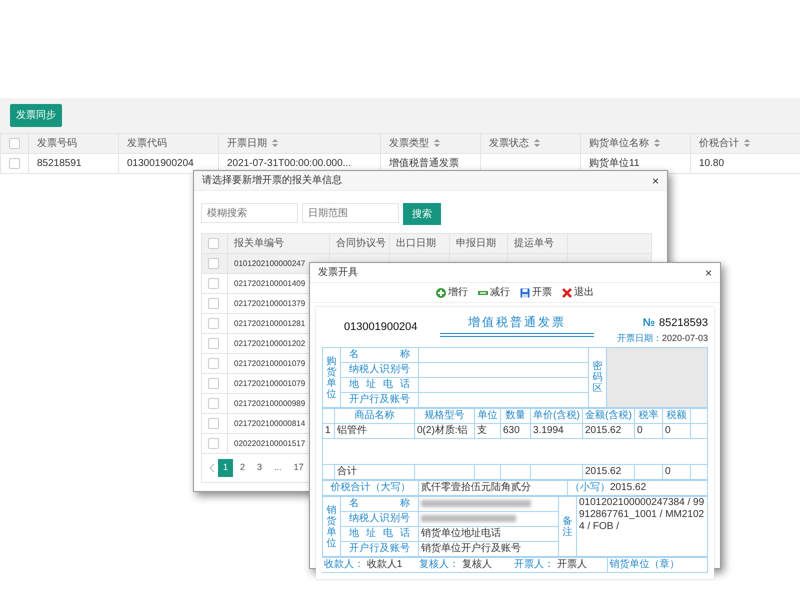 Image resolution: width=800 pixels, height=600 pixels. What do you see at coordinates (445, 416) in the screenshot?
I see `column-header: 规格型号` at bounding box center [445, 416].